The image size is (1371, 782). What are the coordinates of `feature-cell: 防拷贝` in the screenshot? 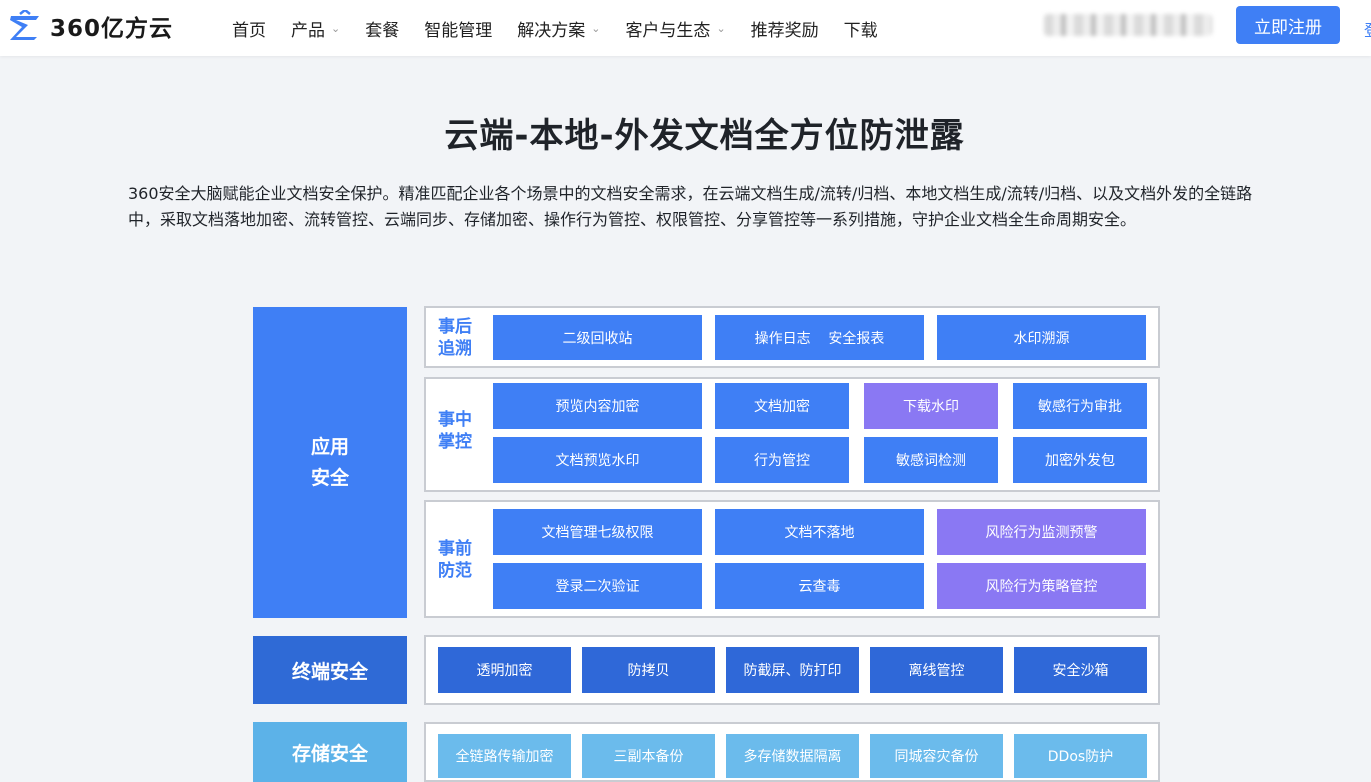 It's located at (648, 670).